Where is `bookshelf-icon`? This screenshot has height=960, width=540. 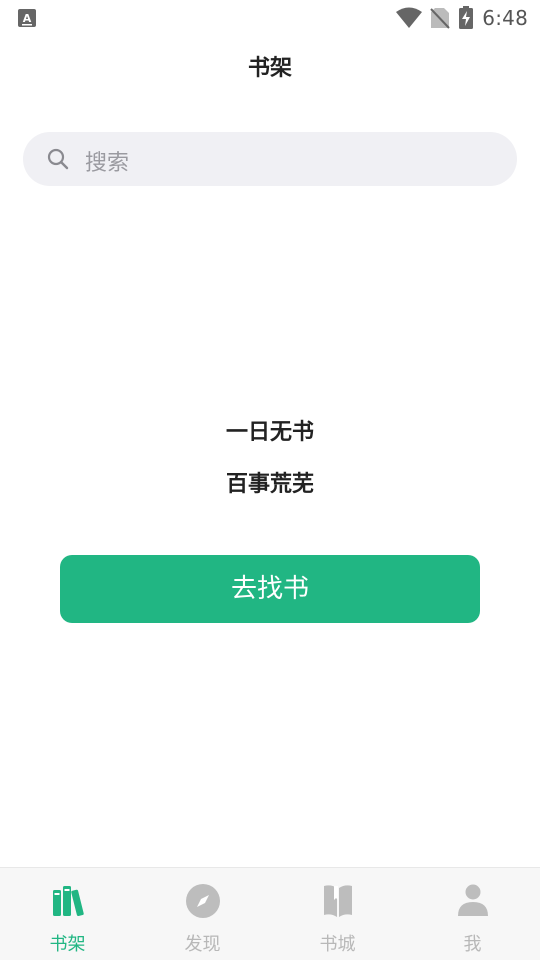 bookshelf-icon is located at coordinates (68, 901).